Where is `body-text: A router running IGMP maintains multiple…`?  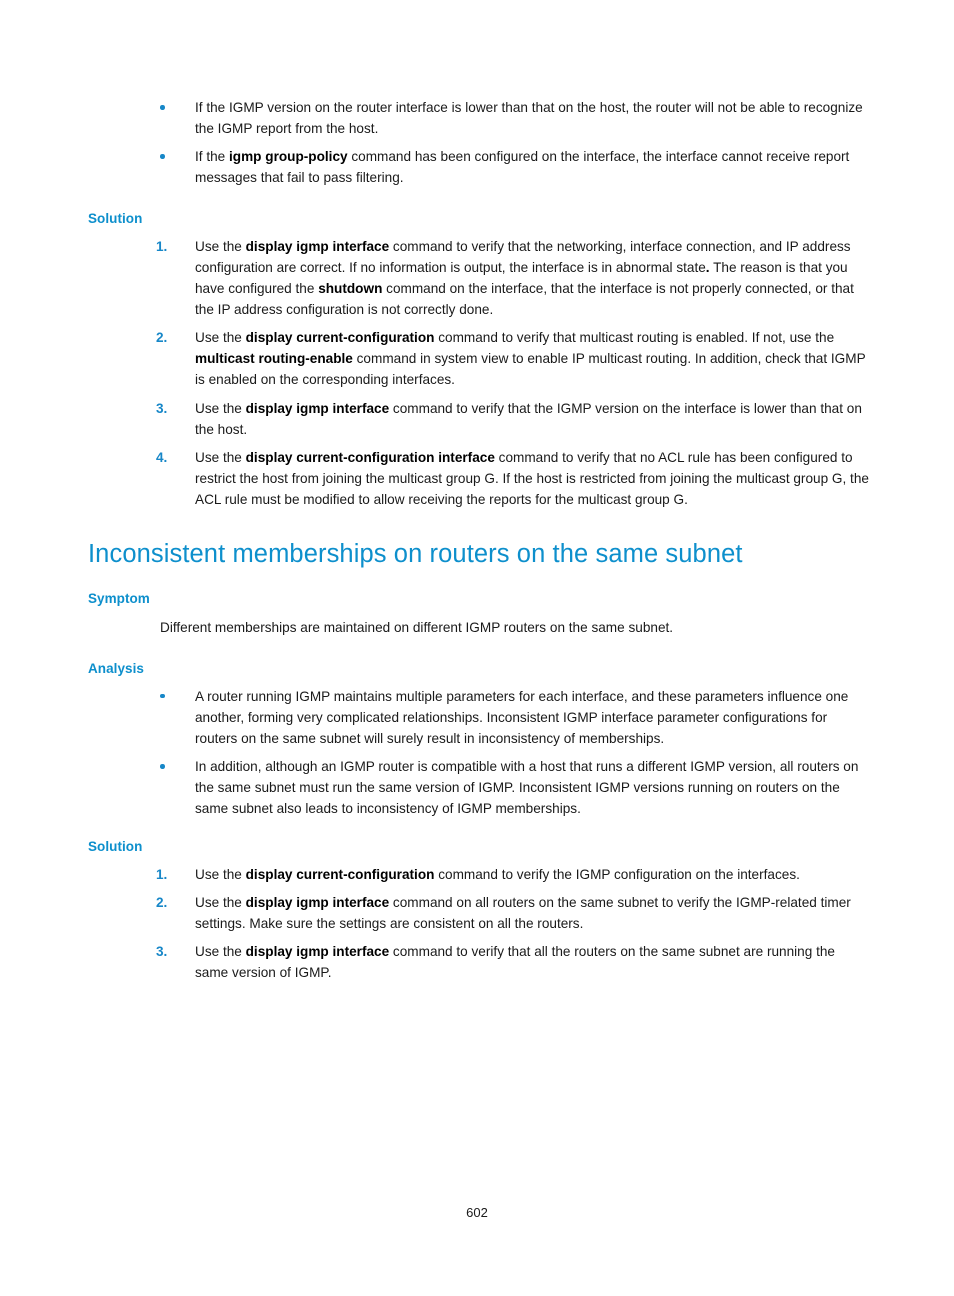 body-text: A router running IGMP maintains multiple… is located at coordinates (522, 717).